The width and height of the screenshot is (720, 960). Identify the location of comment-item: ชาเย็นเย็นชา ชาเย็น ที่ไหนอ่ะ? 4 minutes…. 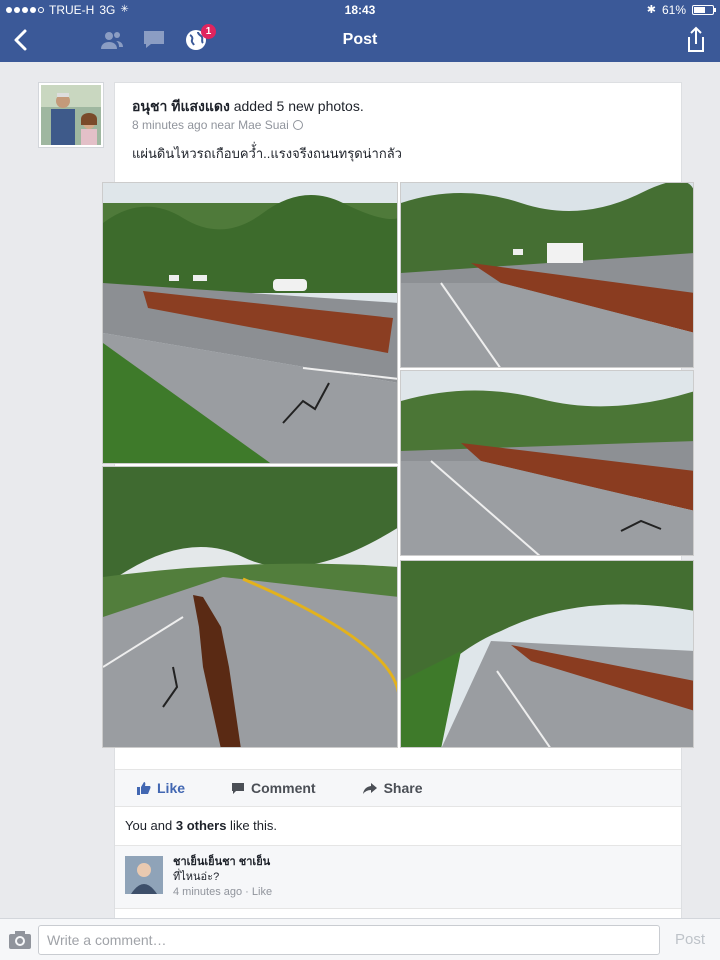
(398, 877).